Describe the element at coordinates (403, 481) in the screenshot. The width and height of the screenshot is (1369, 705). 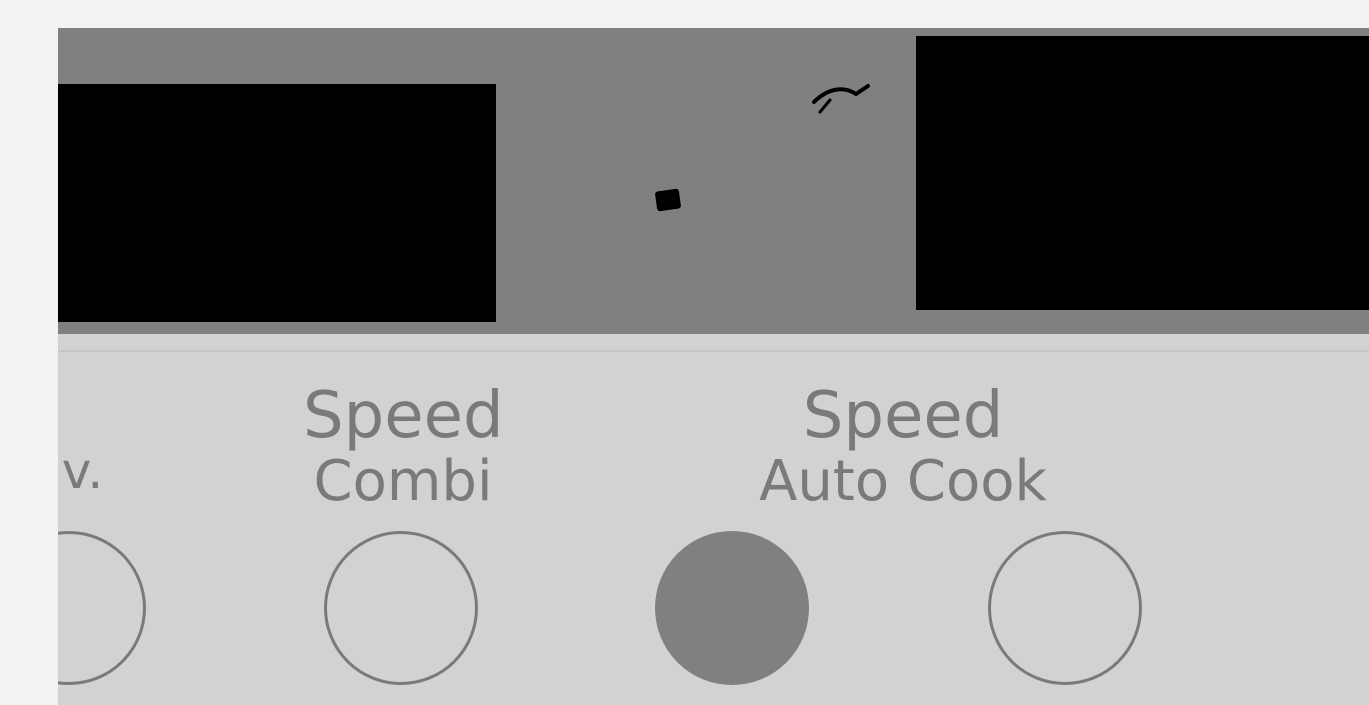
I see `speed-combi-label-line2: Combi` at that location.